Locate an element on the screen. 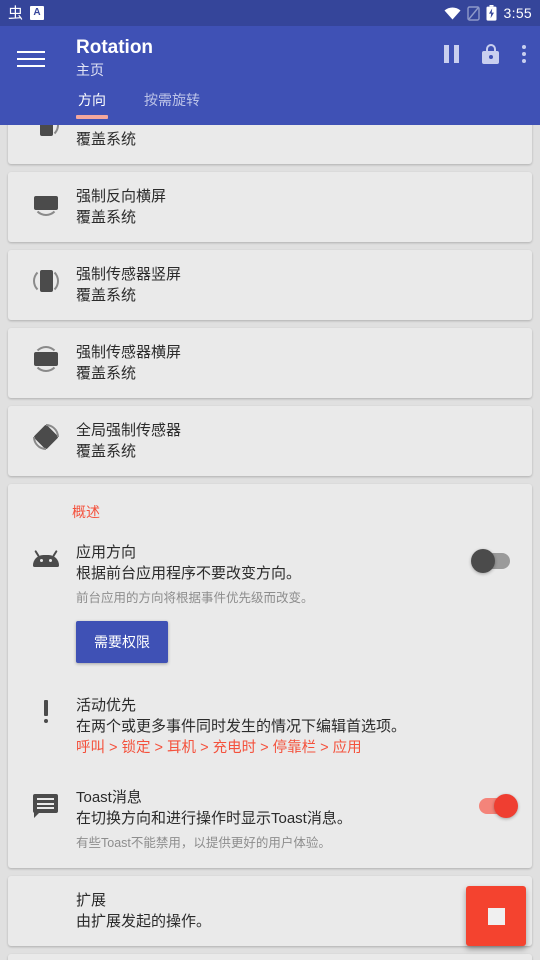 The height and width of the screenshot is (960, 540). row-note: 有些Toast不能禁用，以提供更好的用户体验。 is located at coordinates (203, 843).